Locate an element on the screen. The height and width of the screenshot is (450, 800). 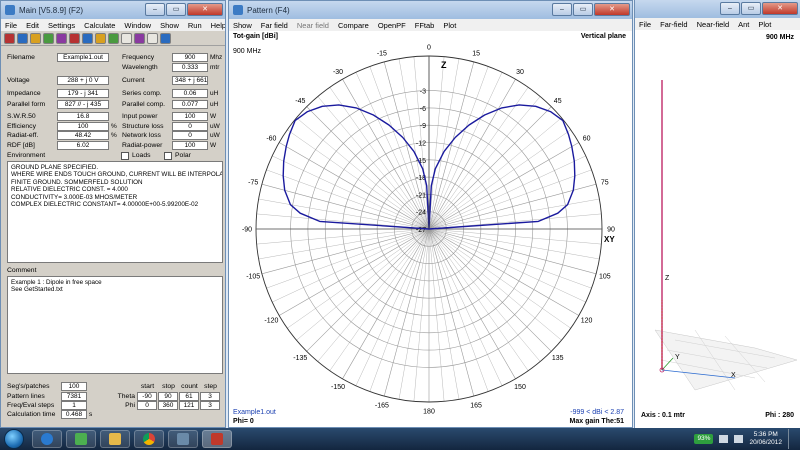
menu-calculate: Calculate is located at coordinates (99, 25).